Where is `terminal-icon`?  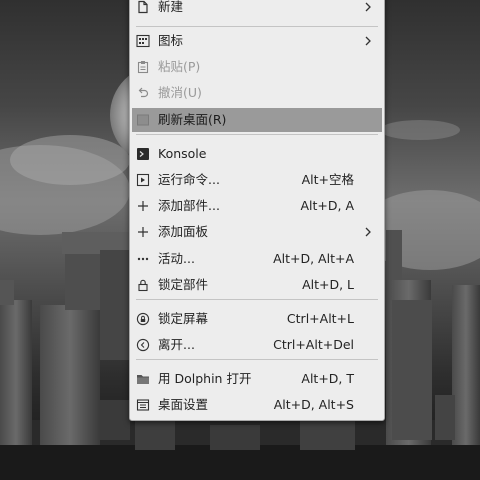 terminal-icon is located at coordinates (143, 154).